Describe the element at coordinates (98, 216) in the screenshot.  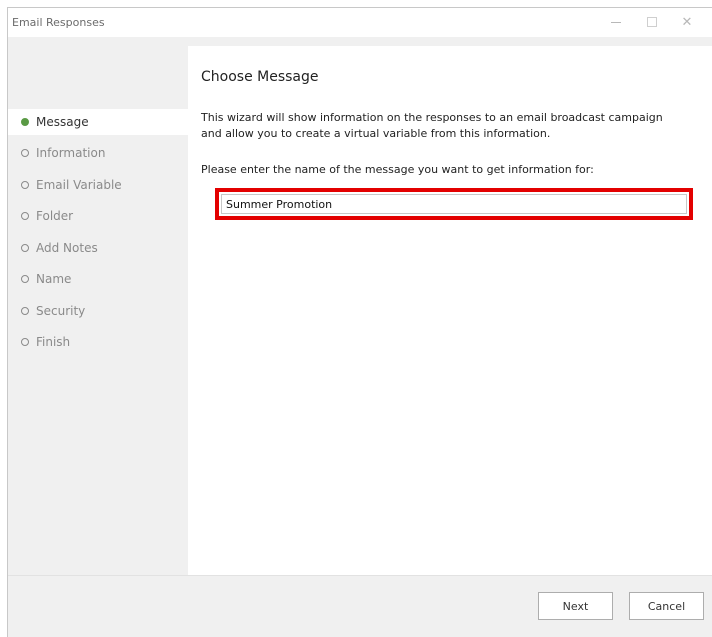
I see `step-folder: Folder` at that location.